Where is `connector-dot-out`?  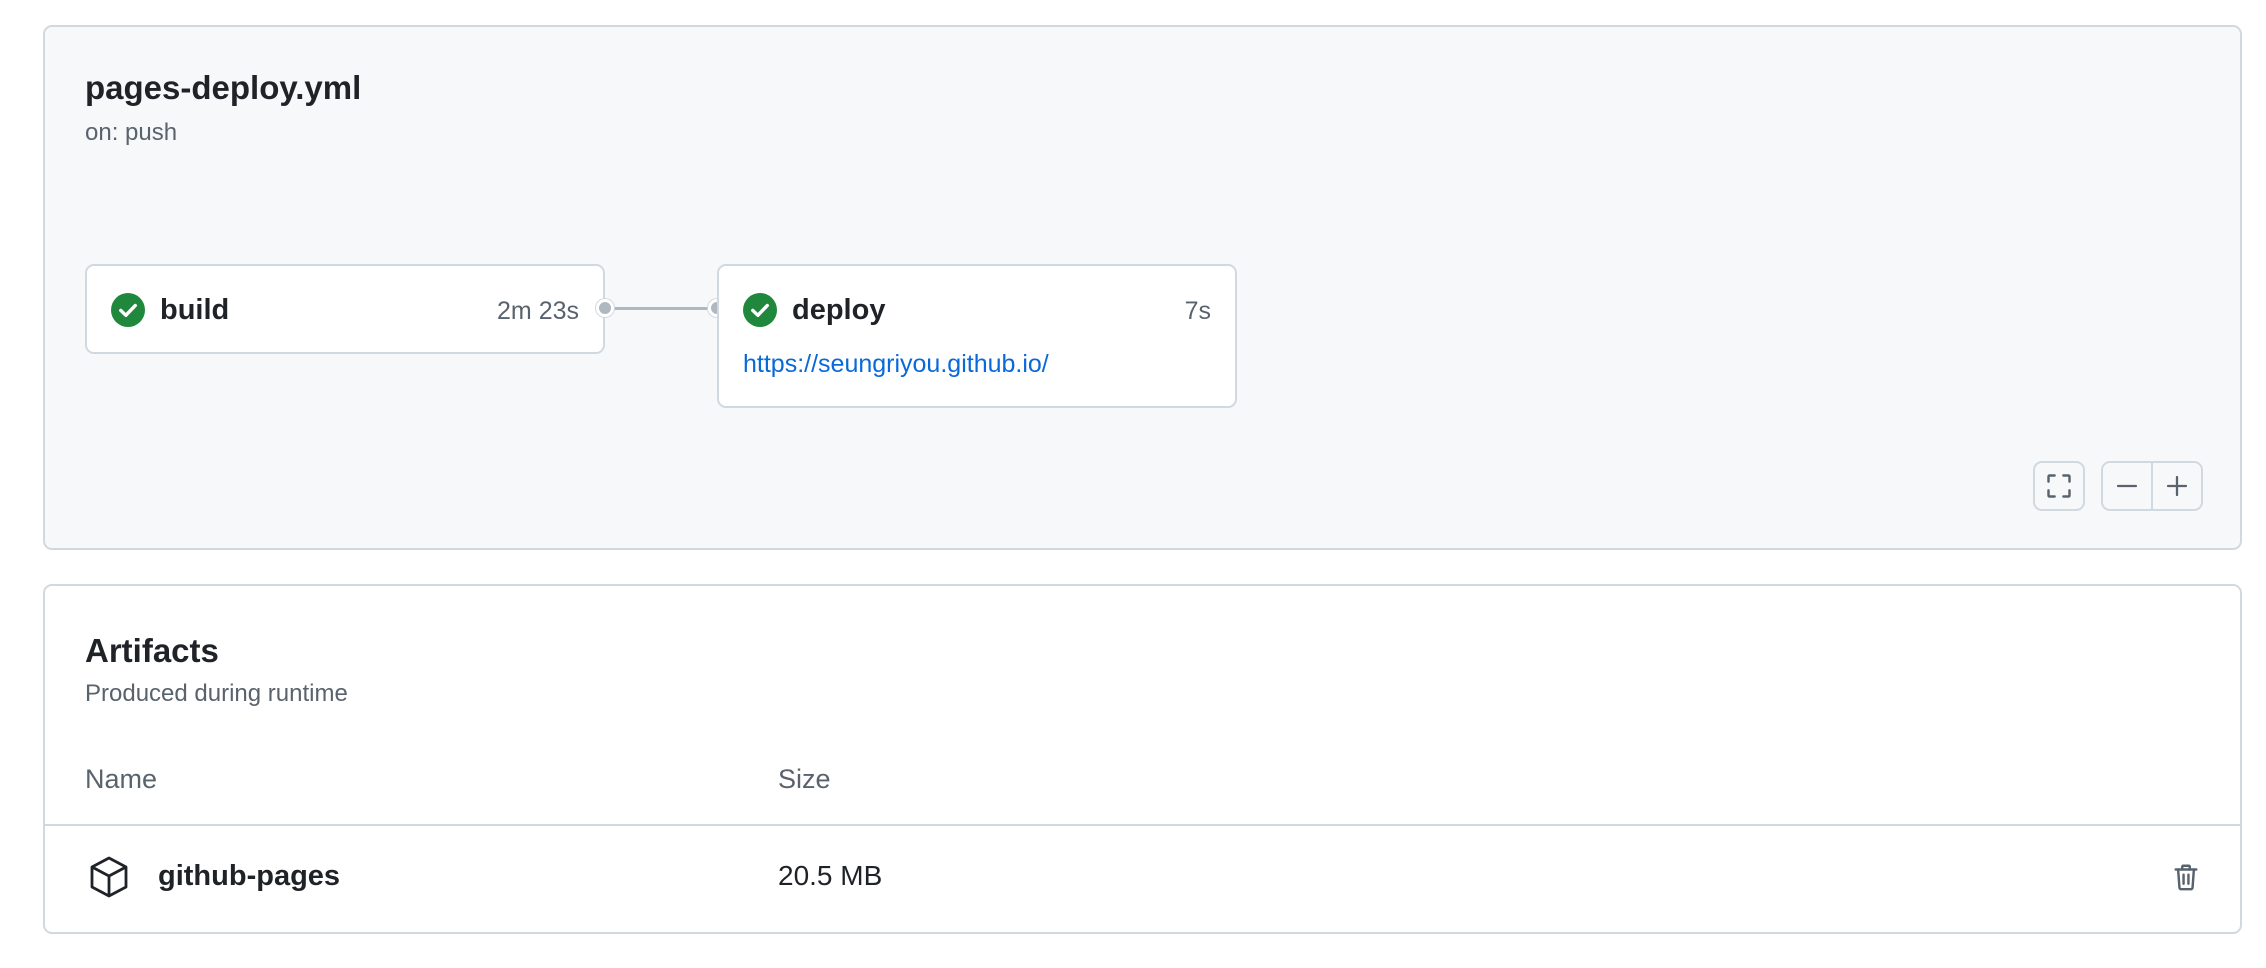 connector-dot-out is located at coordinates (605, 308).